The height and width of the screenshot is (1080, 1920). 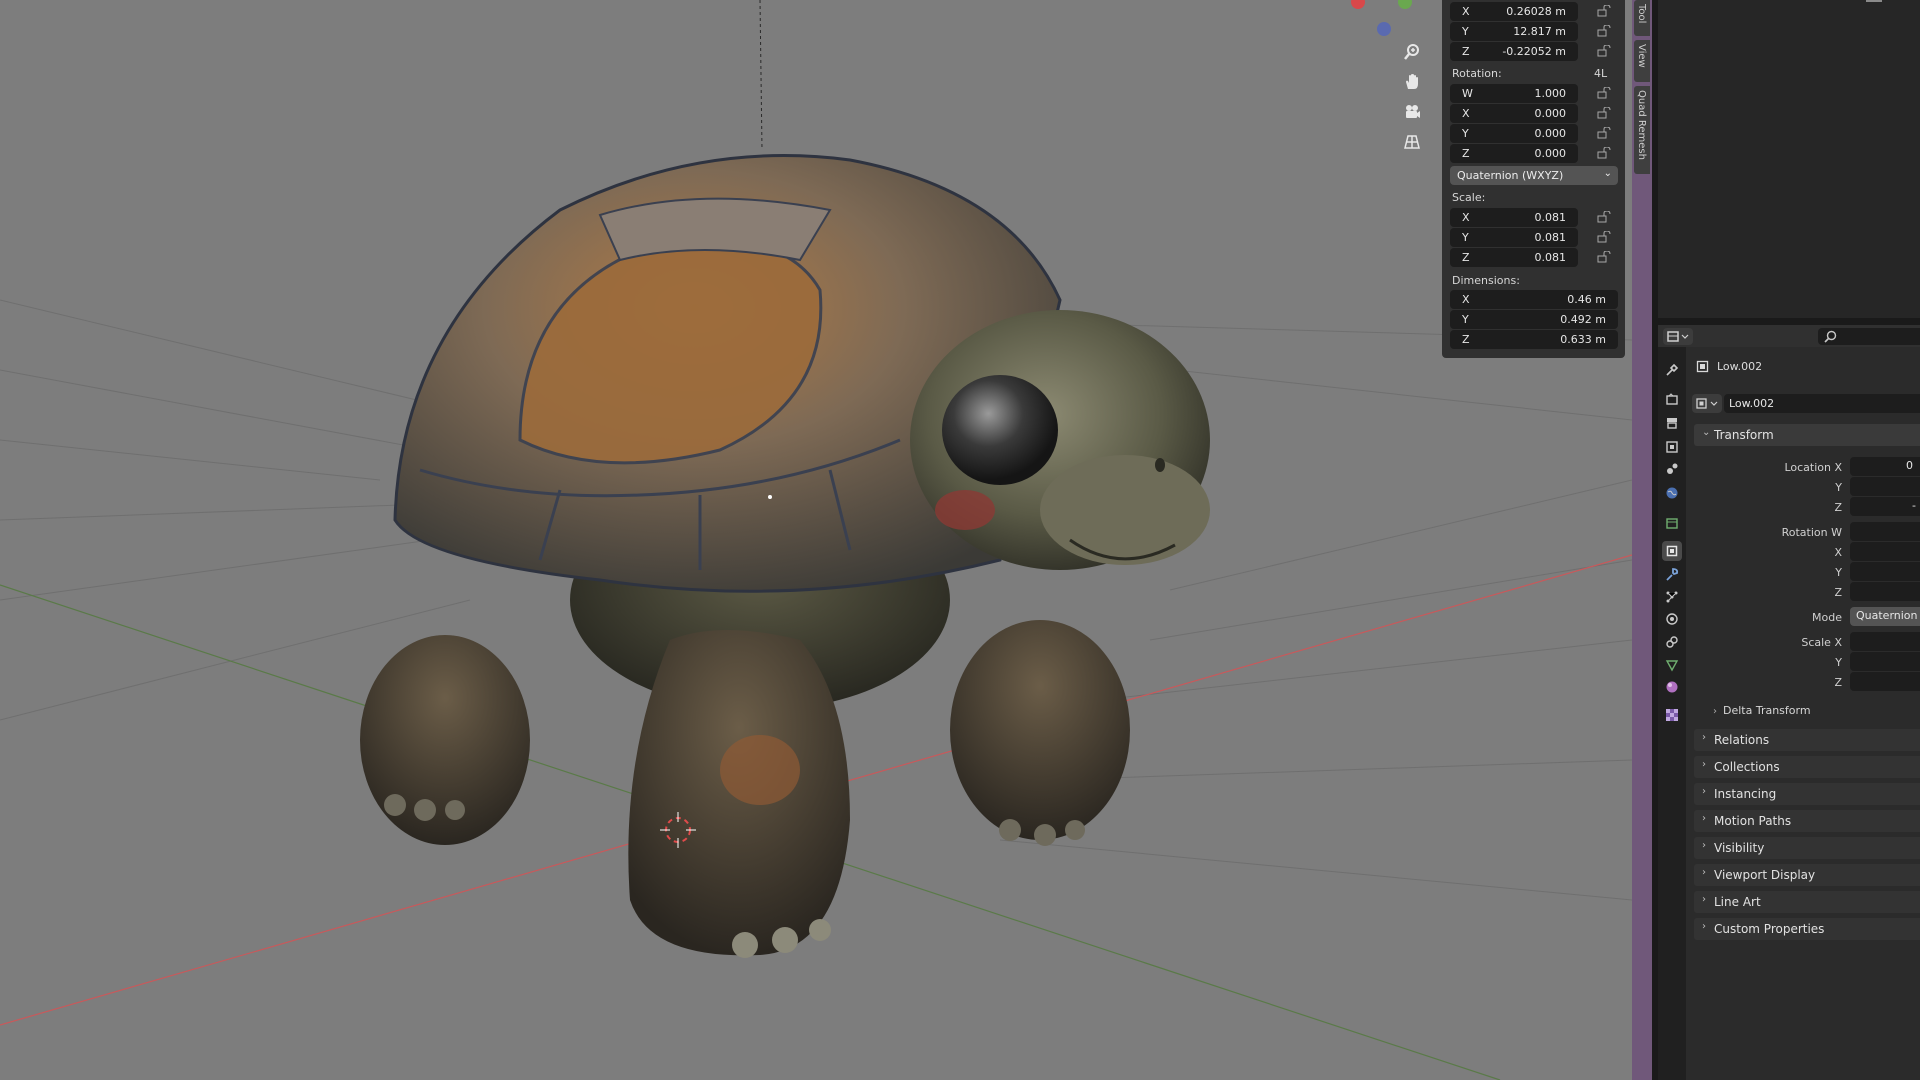 What do you see at coordinates (1672, 523) in the screenshot?
I see `collection-tab-icon` at bounding box center [1672, 523].